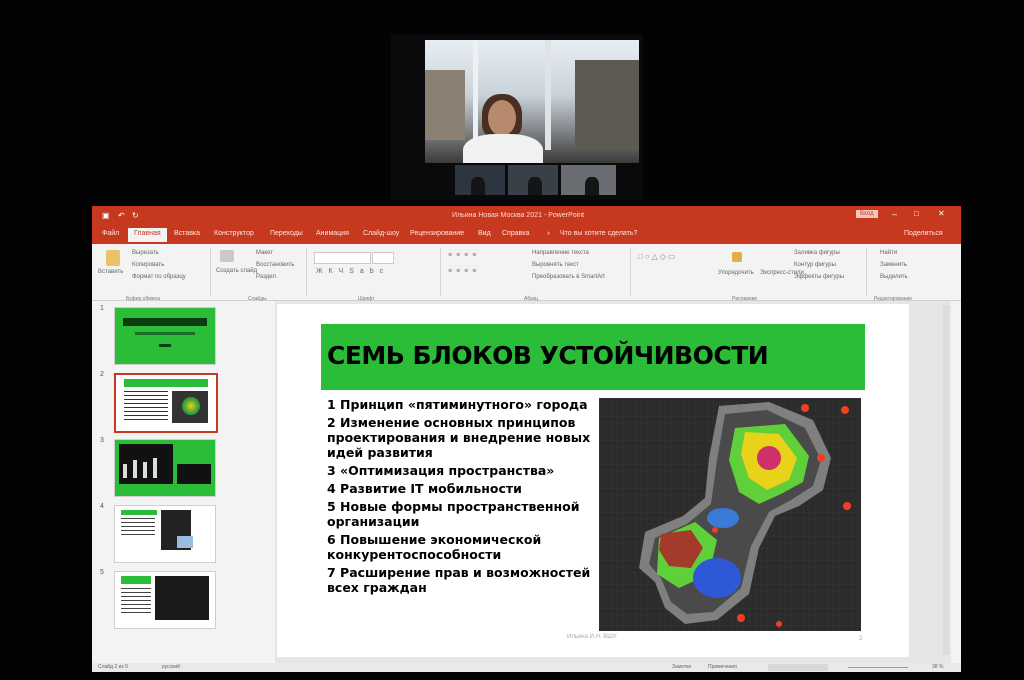 The image size is (1024, 680). I want to click on slide-thumbnail-selected, so click(166, 403).